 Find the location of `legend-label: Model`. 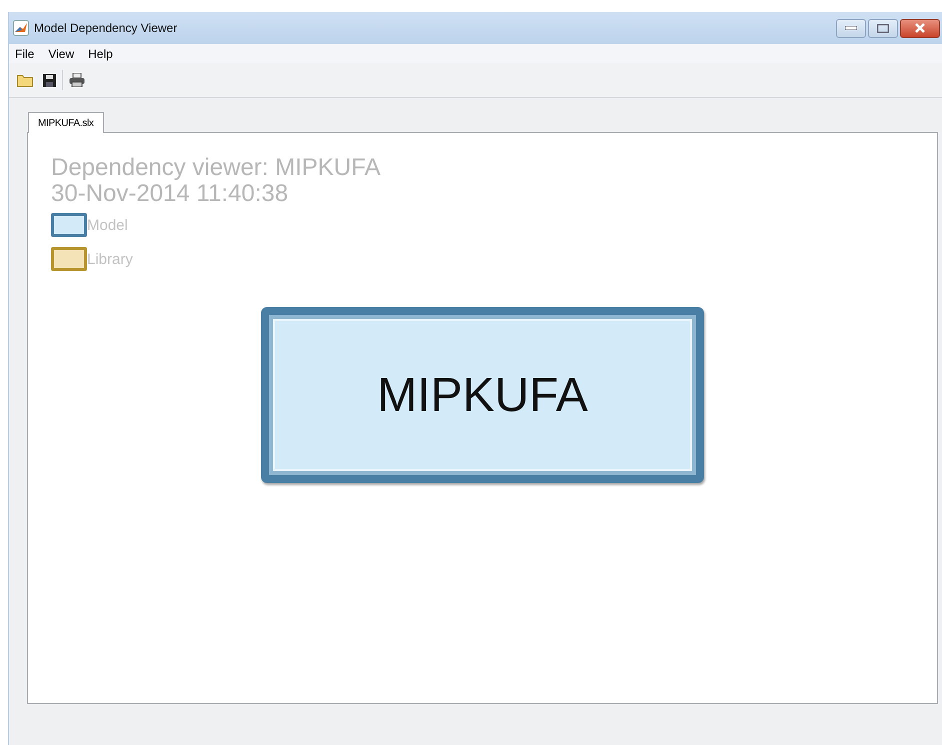

legend-label: Model is located at coordinates (107, 225).